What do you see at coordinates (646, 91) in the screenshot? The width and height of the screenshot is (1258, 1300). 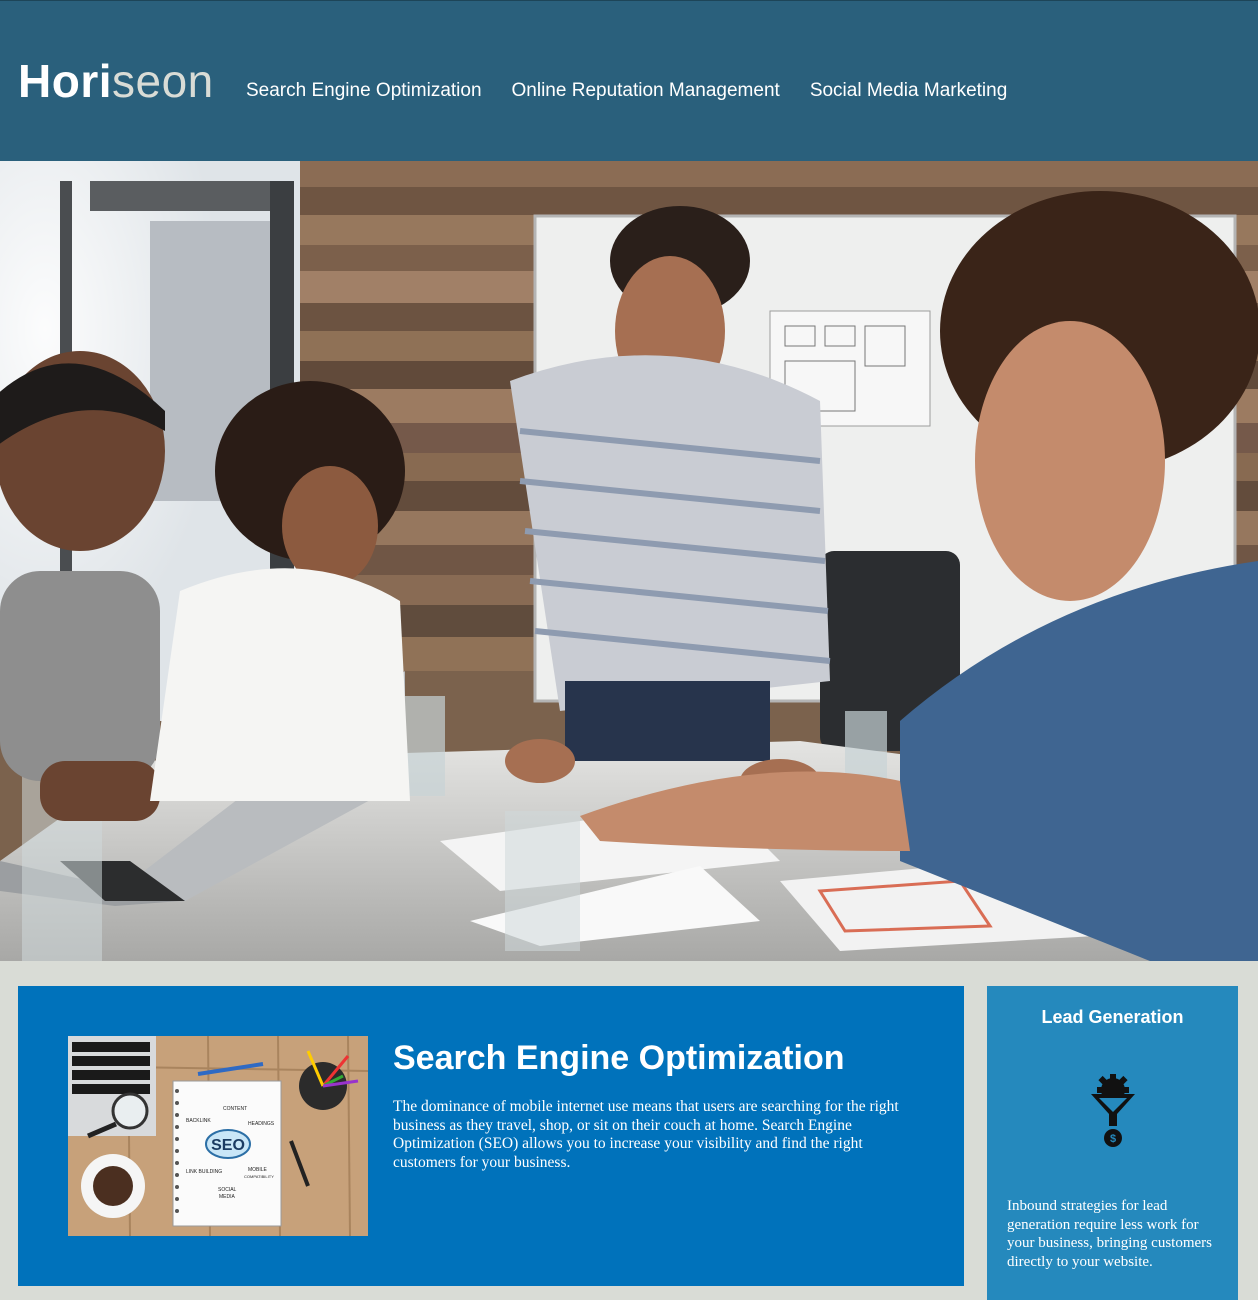 I see `nav-link-reputation: Online Reputation Management` at bounding box center [646, 91].